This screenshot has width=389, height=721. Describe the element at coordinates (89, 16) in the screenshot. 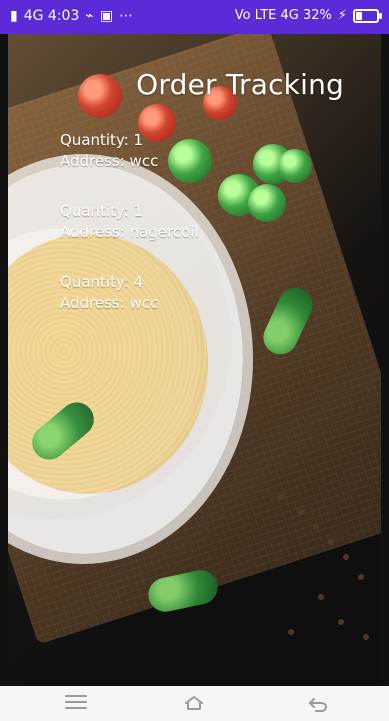

I see `usb-icon: ⌁` at that location.